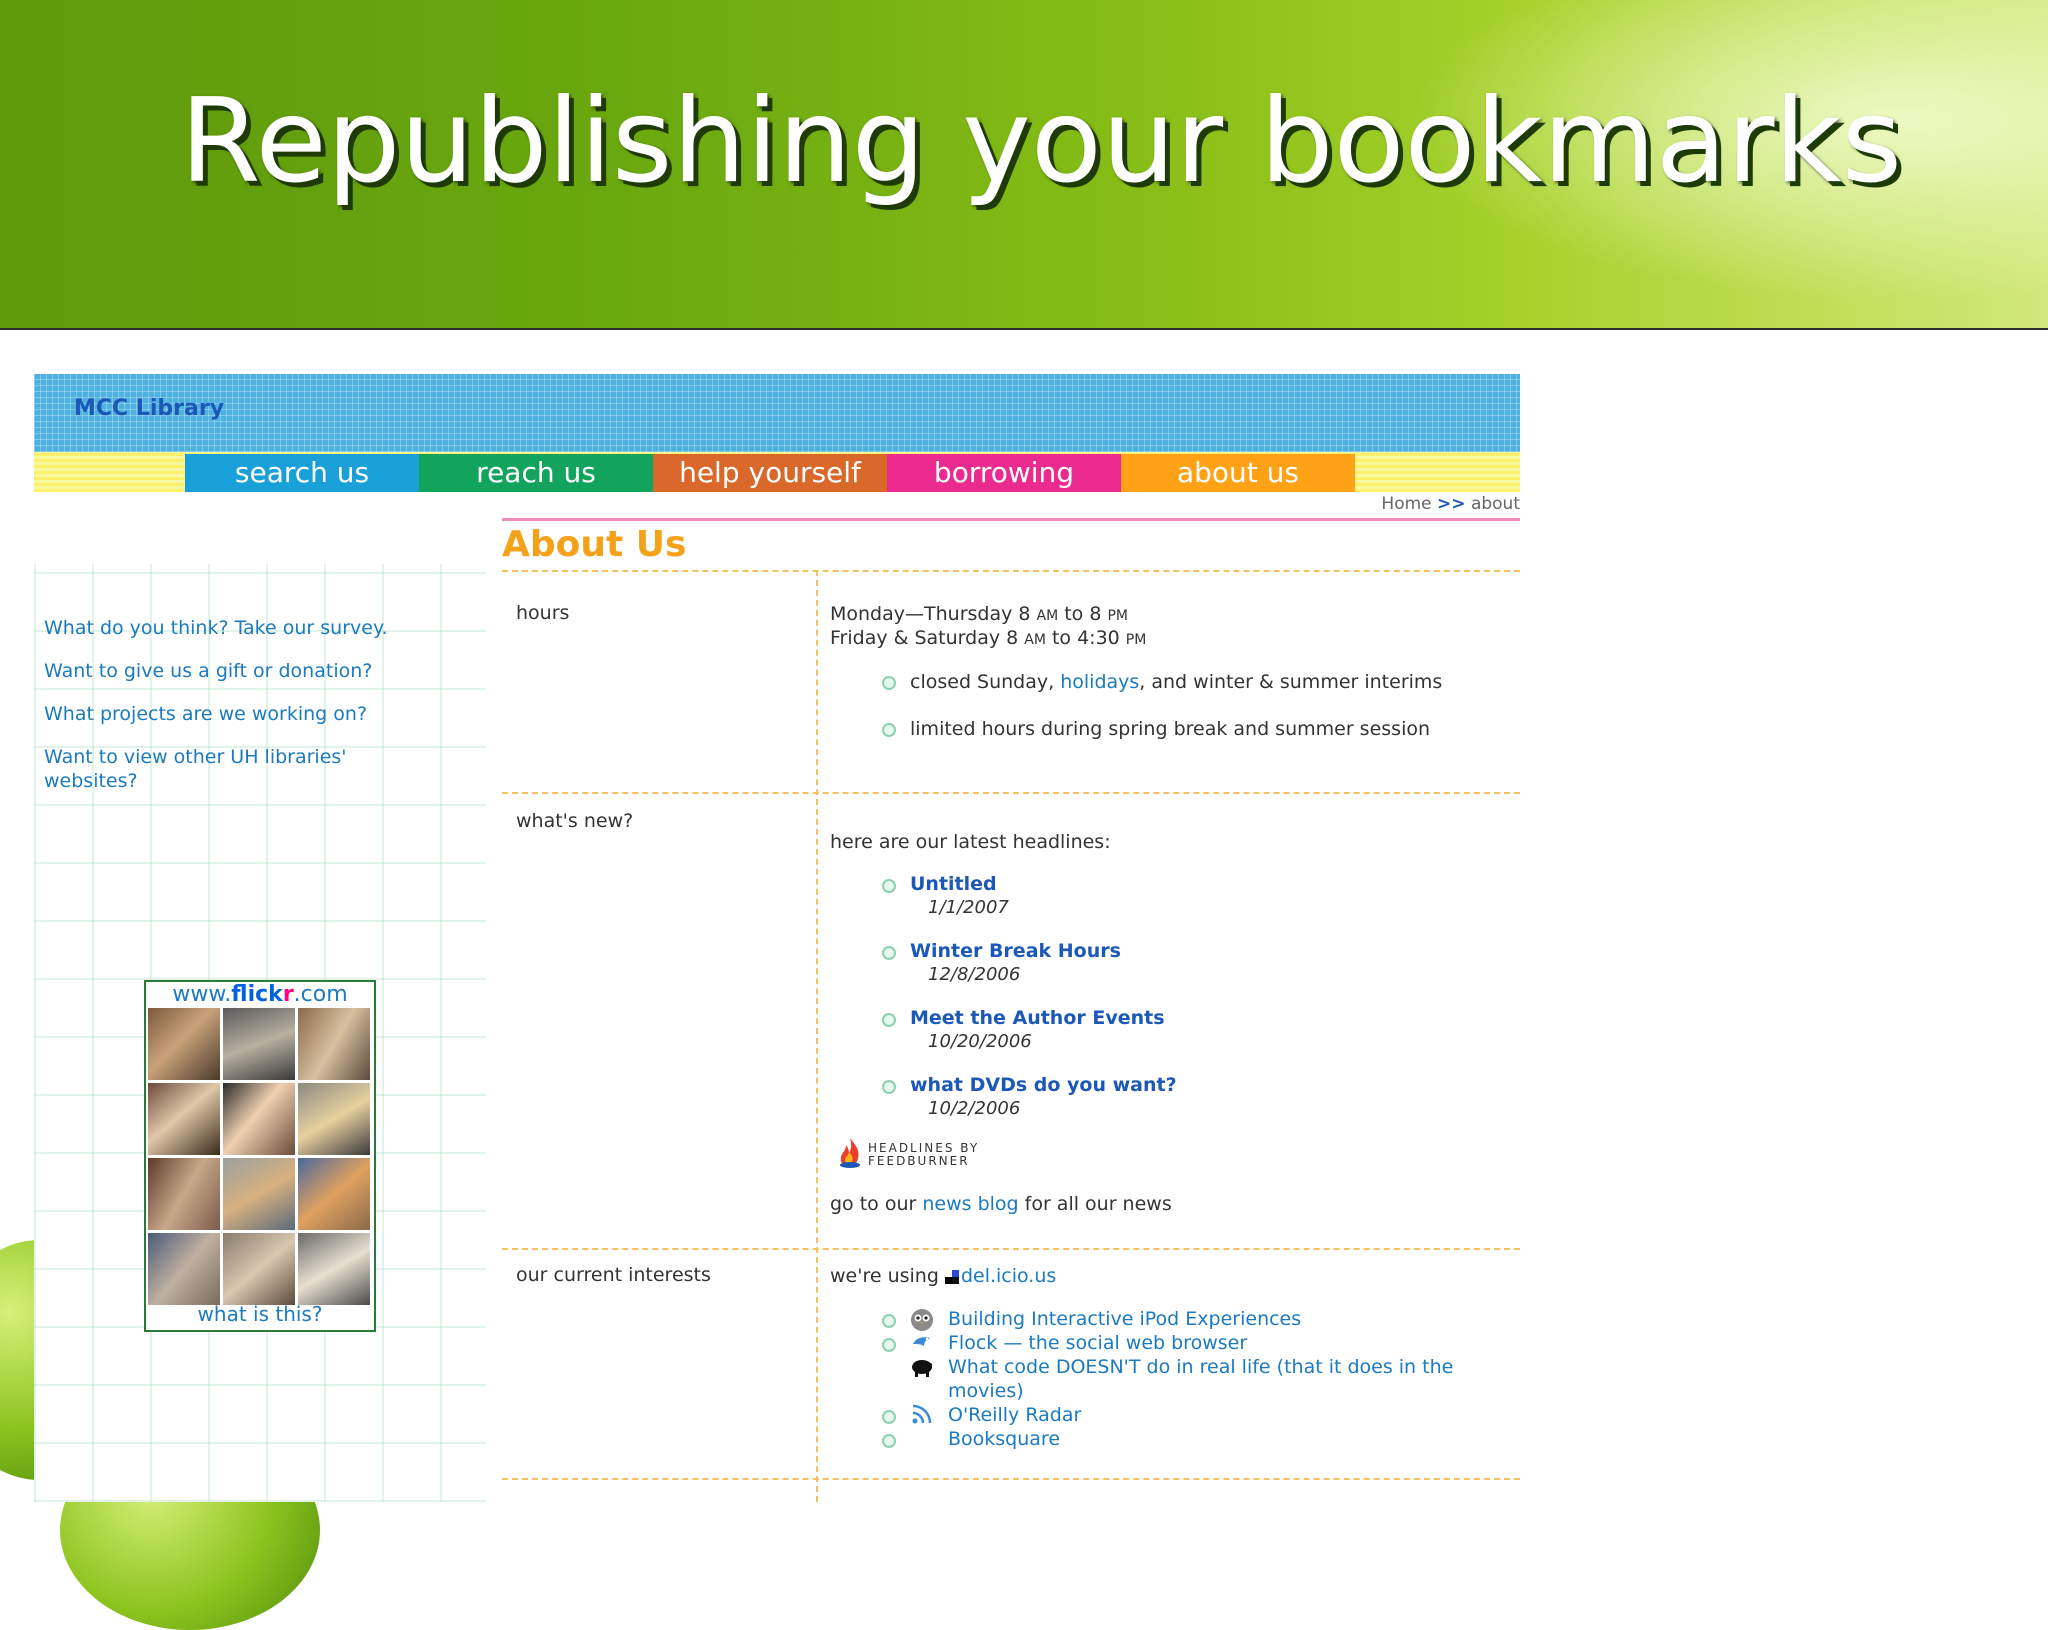 This screenshot has height=1630, width=2048. What do you see at coordinates (1008, 1276) in the screenshot?
I see `delicious-link: del.icio.us` at bounding box center [1008, 1276].